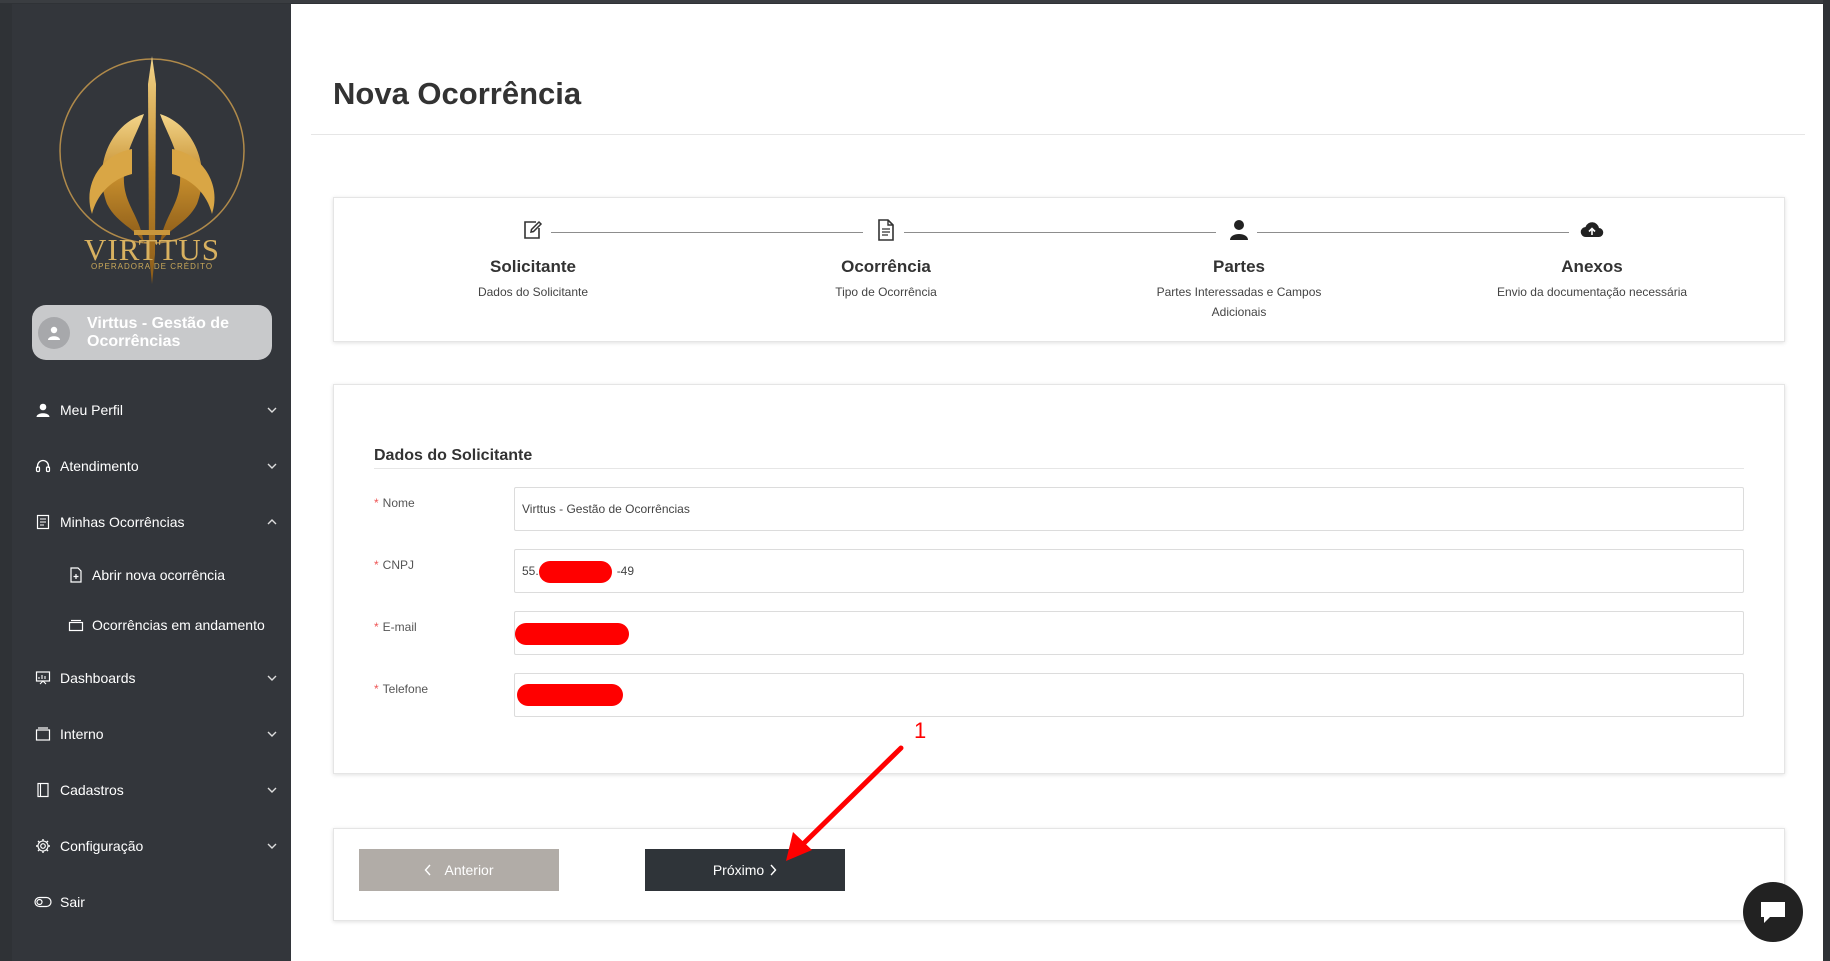 The width and height of the screenshot is (1830, 961). Describe the element at coordinates (1239, 266) in the screenshot. I see `step-title: Partes` at that location.